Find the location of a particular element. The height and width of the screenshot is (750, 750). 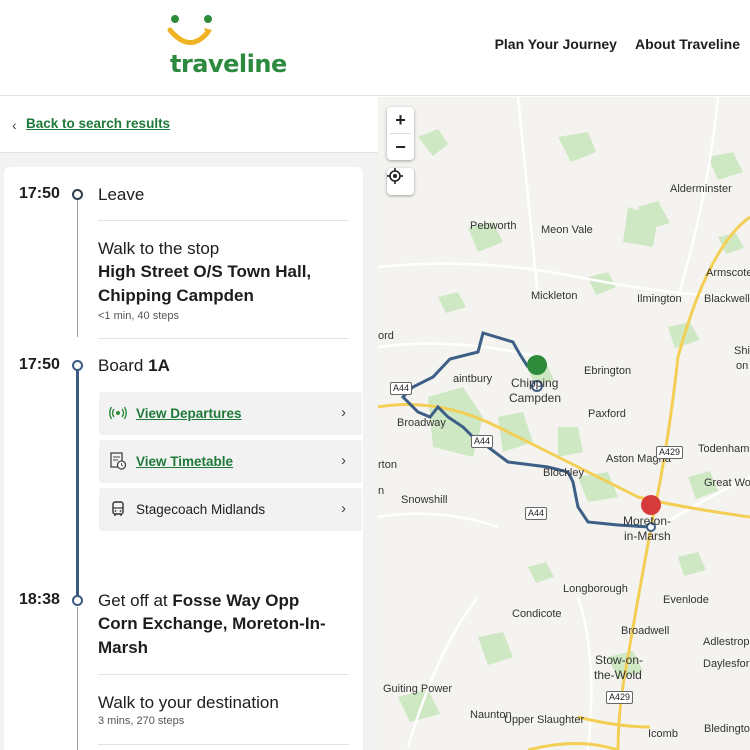

place-label: aintbury is located at coordinates (473, 379).